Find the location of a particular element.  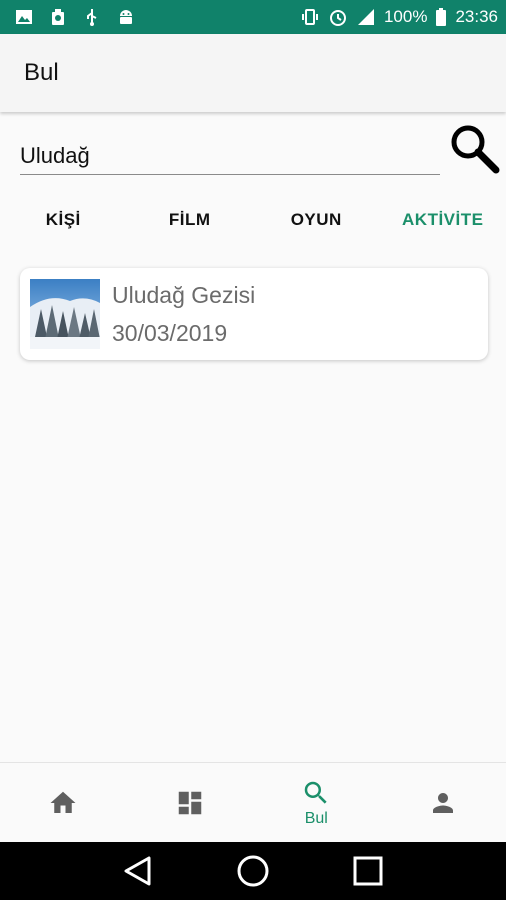

activity-title: Uludağ Gezisi is located at coordinates (184, 295).